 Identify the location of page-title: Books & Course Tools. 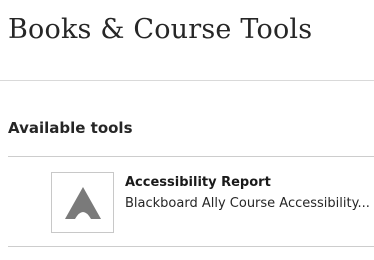
(160, 29).